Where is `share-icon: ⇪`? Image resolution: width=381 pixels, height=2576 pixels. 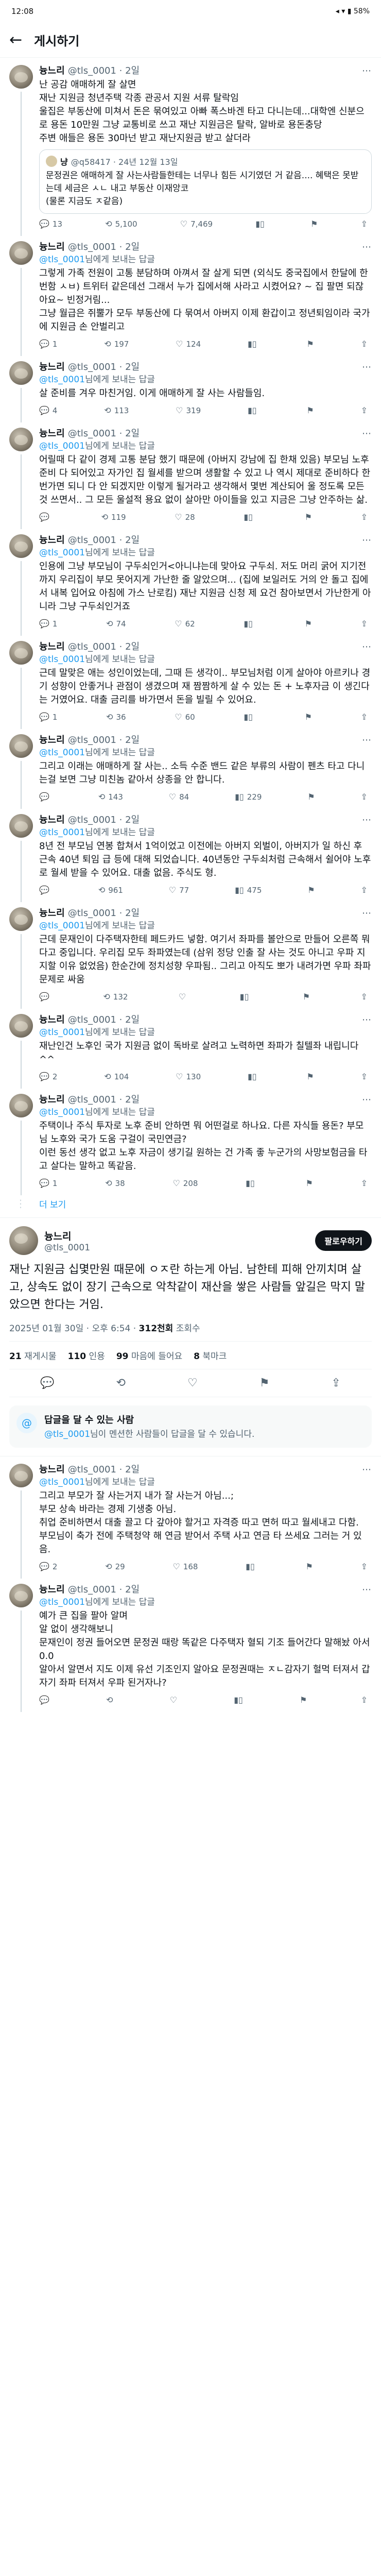
share-icon: ⇪ is located at coordinates (336, 1383).